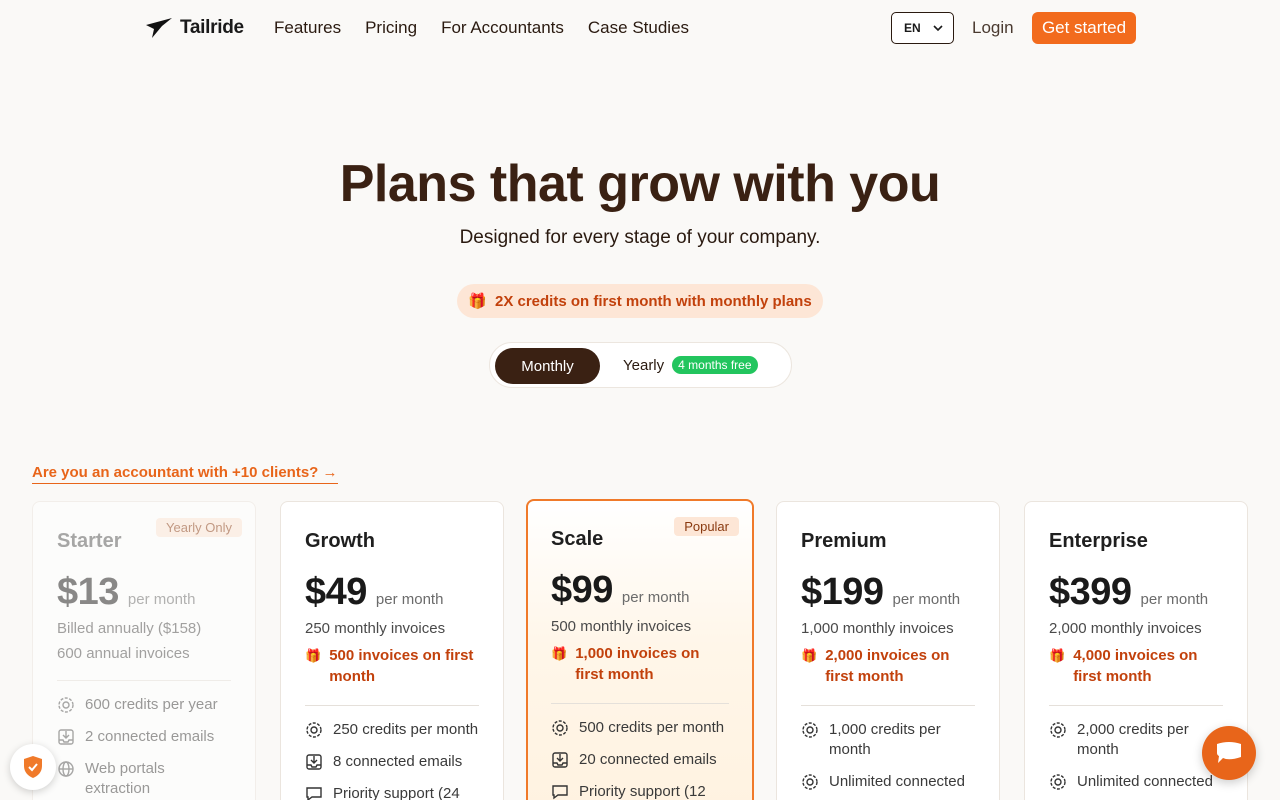  I want to click on price-row: $399 per month, so click(1136, 592).